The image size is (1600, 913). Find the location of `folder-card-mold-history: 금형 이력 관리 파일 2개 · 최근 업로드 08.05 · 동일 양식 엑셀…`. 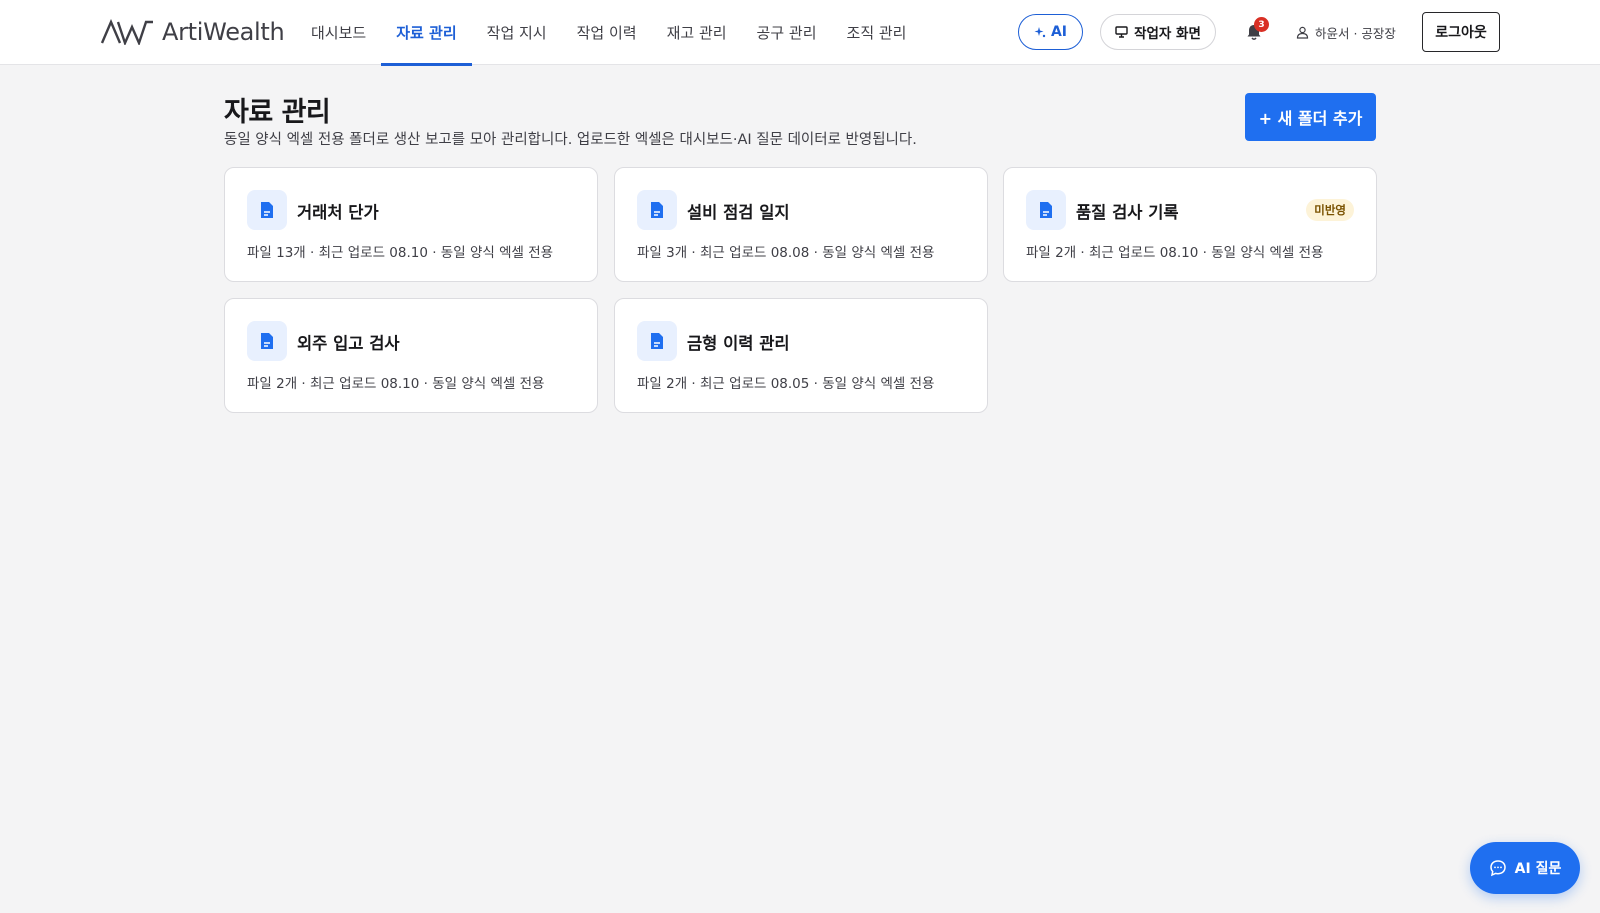

folder-card-mold-history: 금형 이력 관리 파일 2개 · 최근 업로드 08.05 · 동일 양식 엑셀… is located at coordinates (801, 355).